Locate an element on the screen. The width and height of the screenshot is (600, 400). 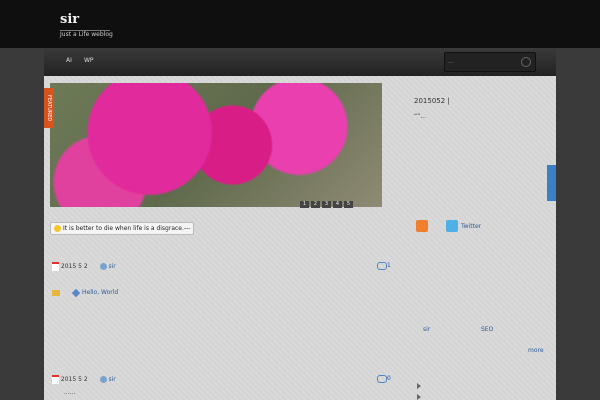
right-margin is located at coordinates (578, 224).